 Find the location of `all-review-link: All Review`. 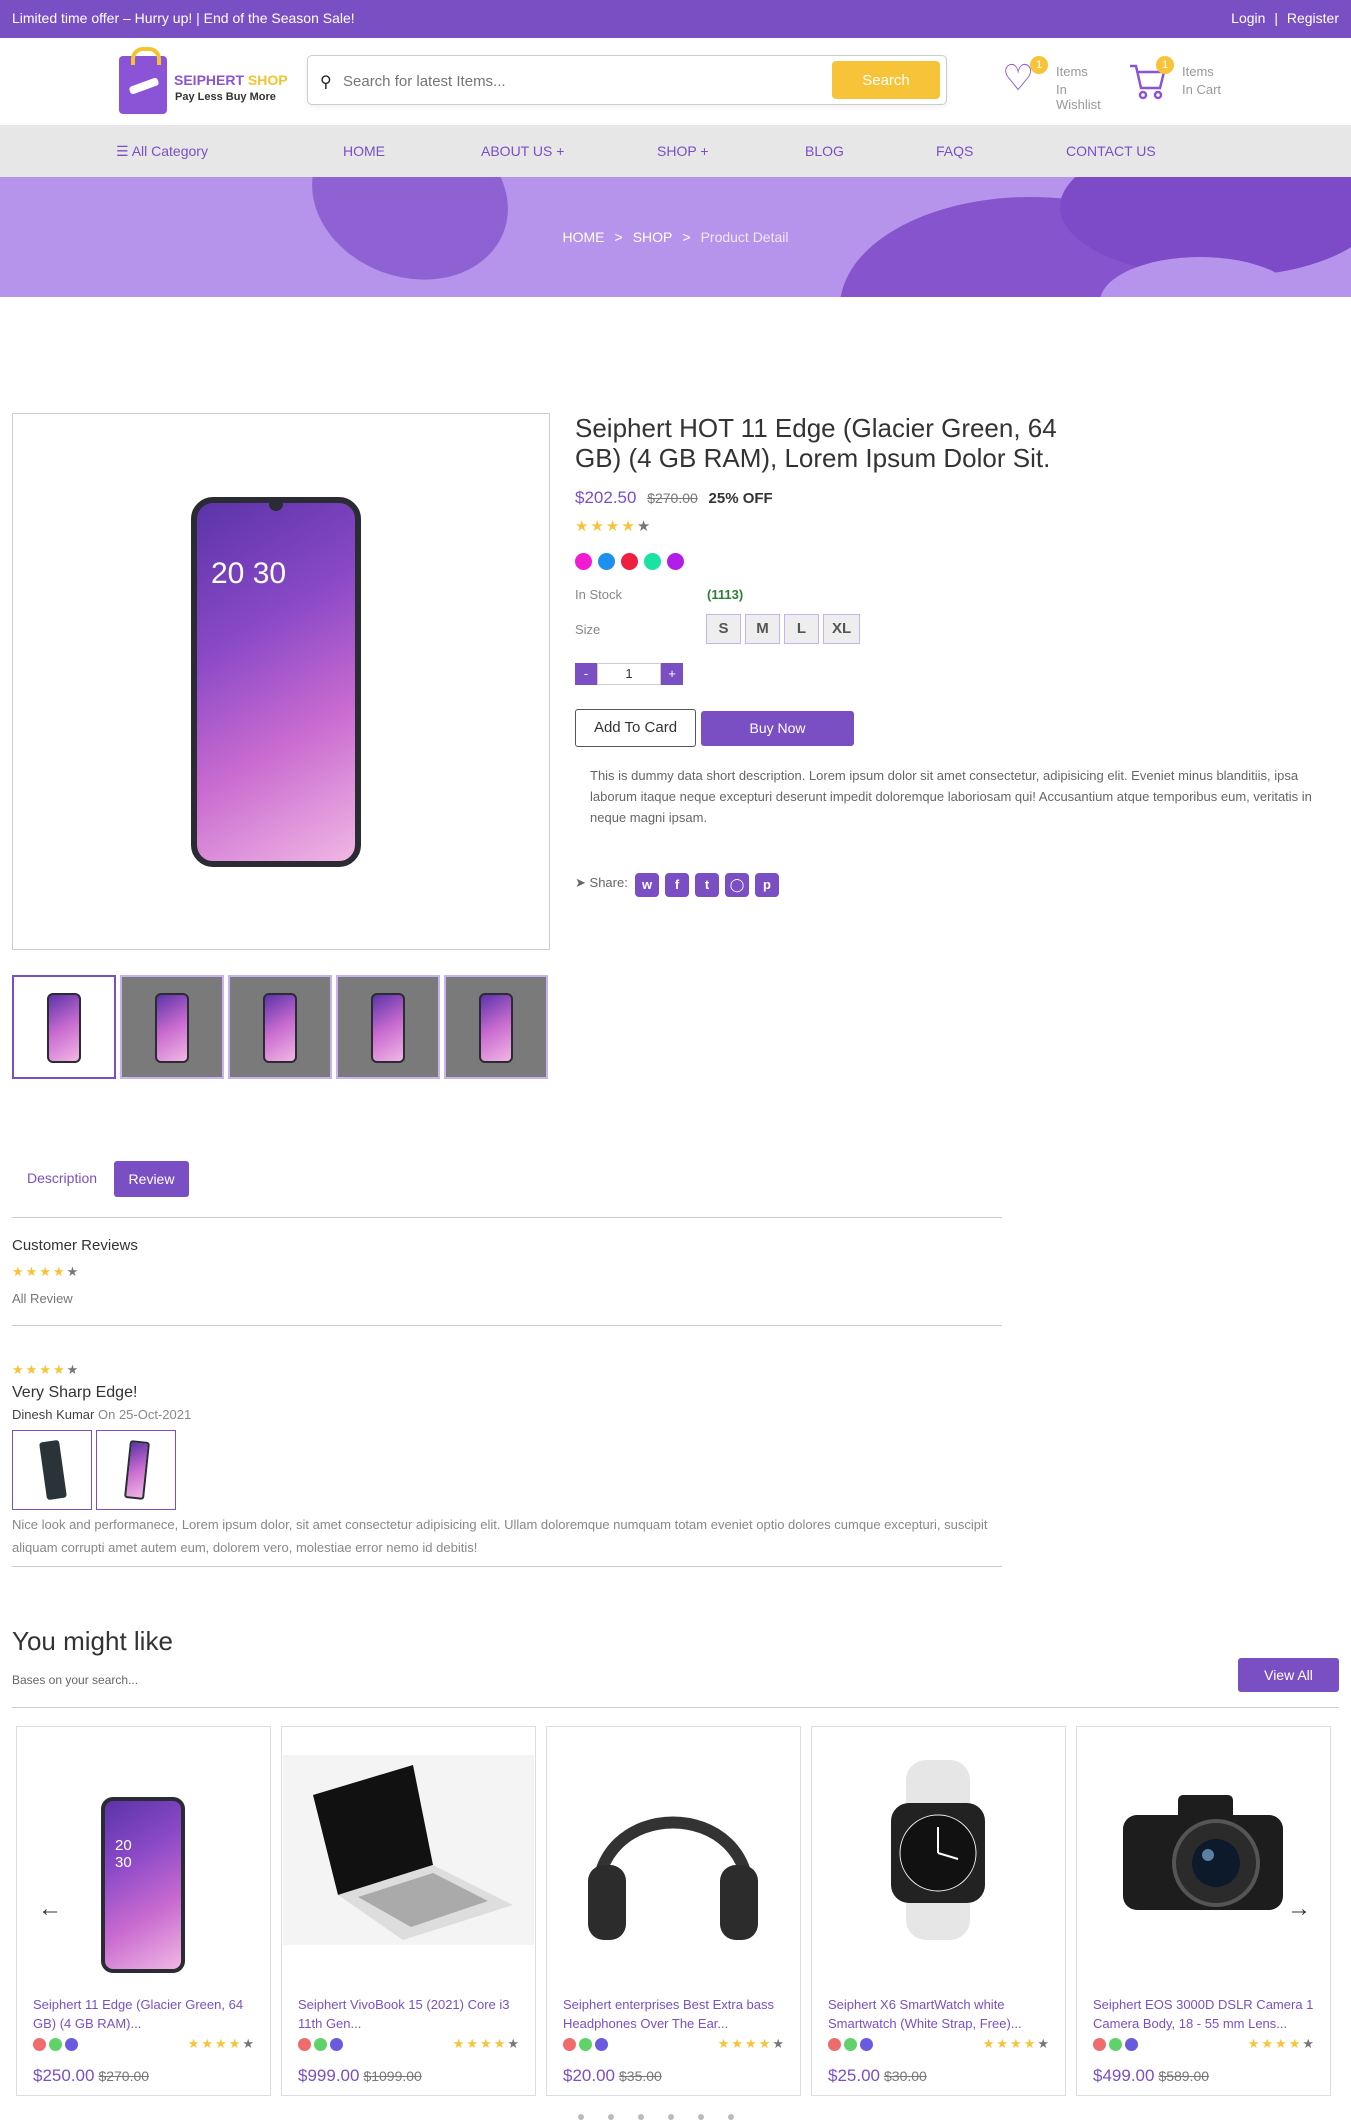

all-review-link: All Review is located at coordinates (42, 1298).